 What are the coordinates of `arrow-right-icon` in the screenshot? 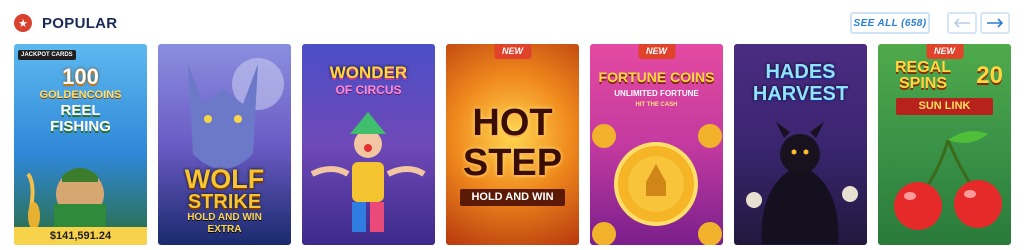 It's located at (995, 23).